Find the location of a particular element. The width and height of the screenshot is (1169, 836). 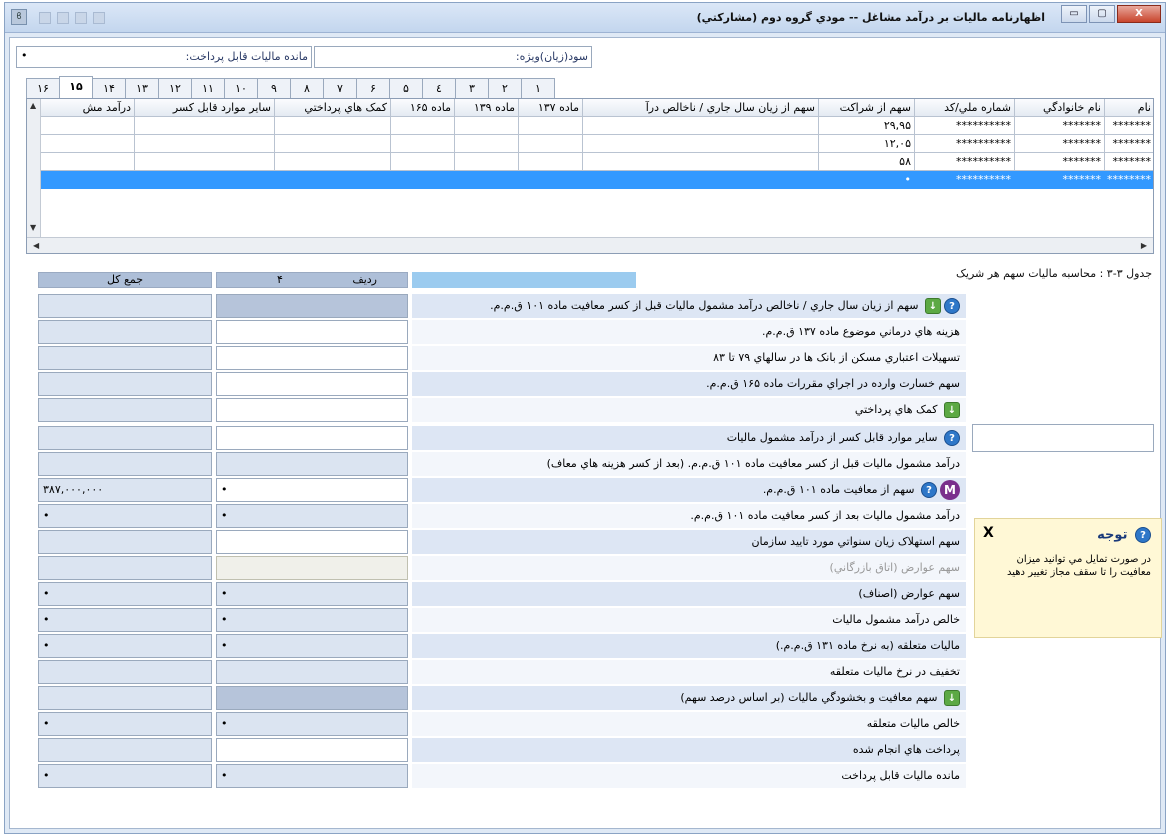

cell-share: ٢٩,٩۵ is located at coordinates (867, 126).